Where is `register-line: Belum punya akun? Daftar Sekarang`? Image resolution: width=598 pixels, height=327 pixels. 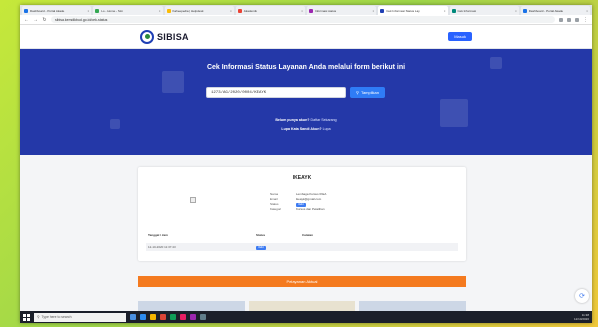
register-line: Belum punya akun? Daftar Sekarang is located at coordinates (306, 120).